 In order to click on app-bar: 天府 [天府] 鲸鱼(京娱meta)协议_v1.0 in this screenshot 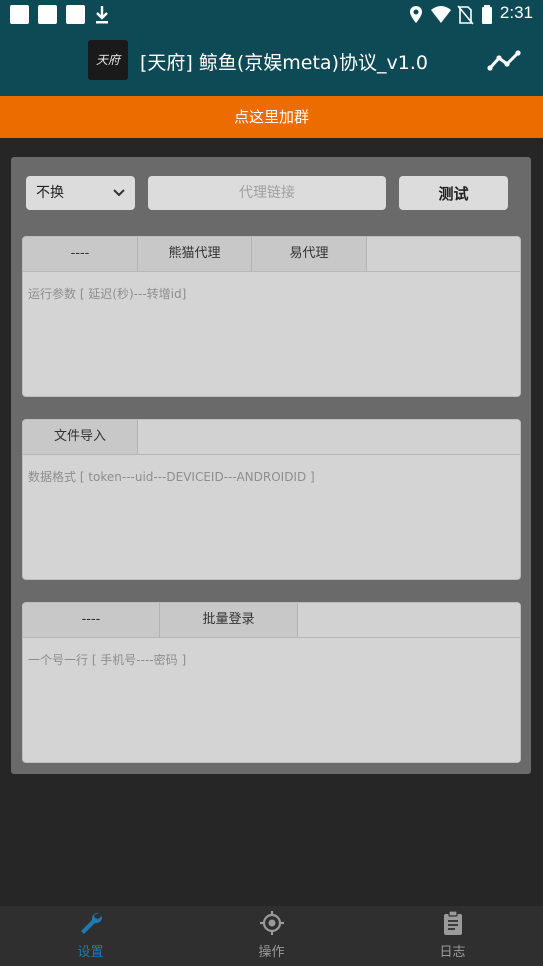, I will do `click(271, 64)`.